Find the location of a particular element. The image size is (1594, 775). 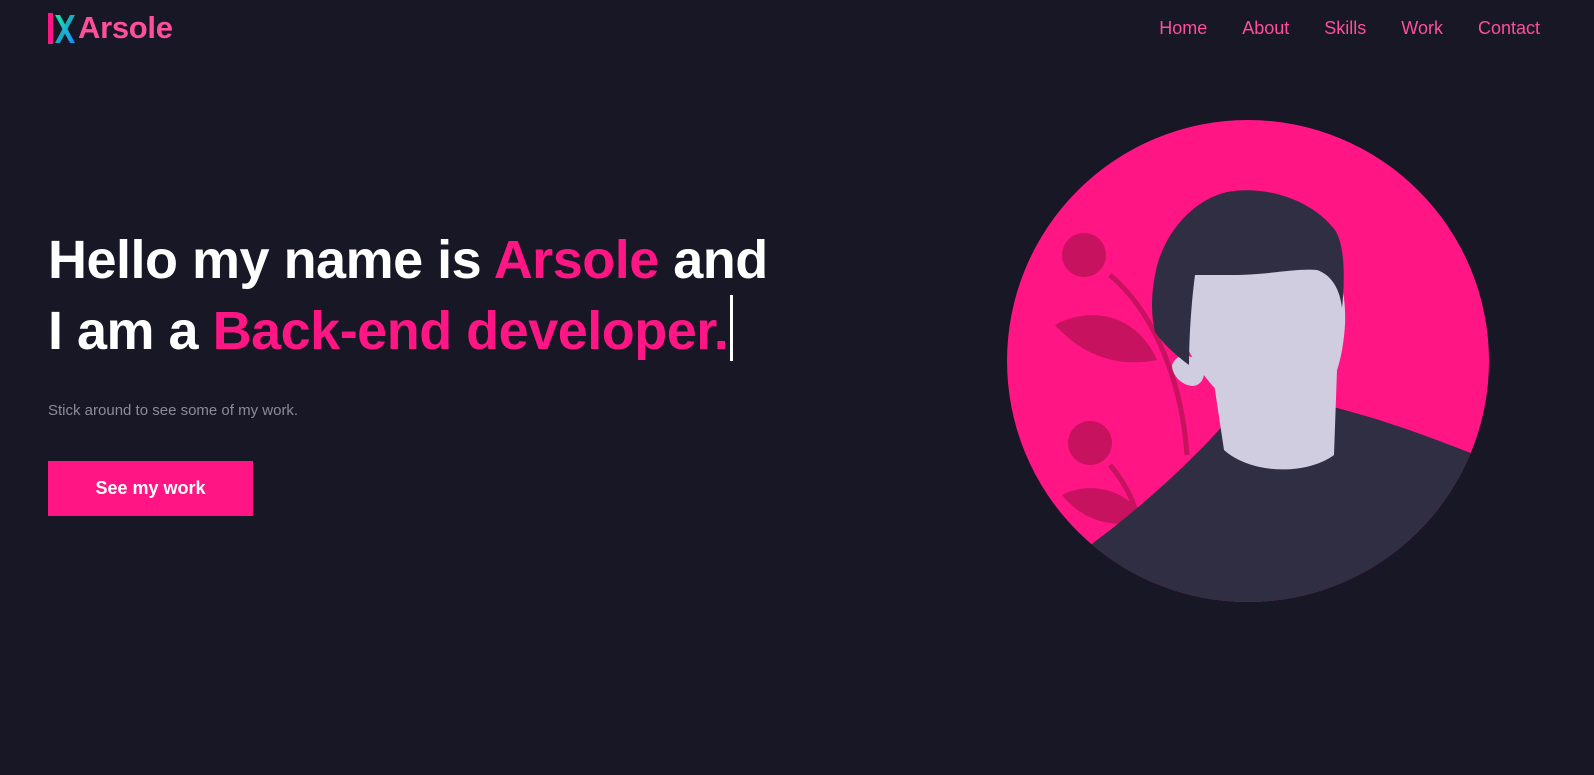

logo-link: Arsole is located at coordinates (110, 28).